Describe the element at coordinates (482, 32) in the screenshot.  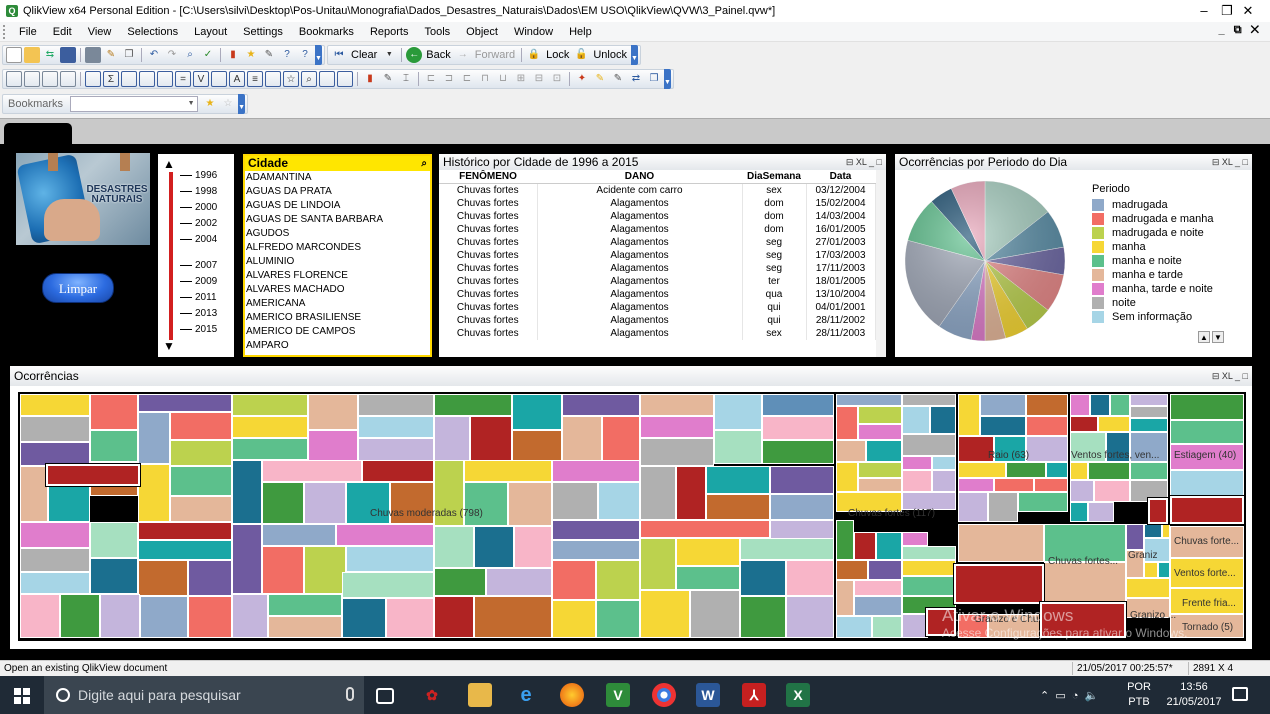
I see `menu-object: Object` at that location.